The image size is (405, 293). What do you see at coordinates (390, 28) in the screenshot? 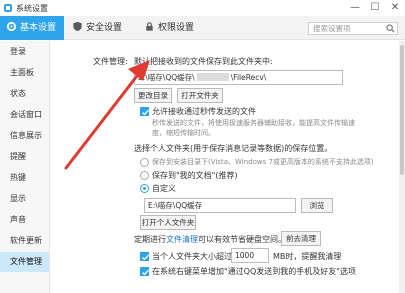
I see `search-icon` at bounding box center [390, 28].